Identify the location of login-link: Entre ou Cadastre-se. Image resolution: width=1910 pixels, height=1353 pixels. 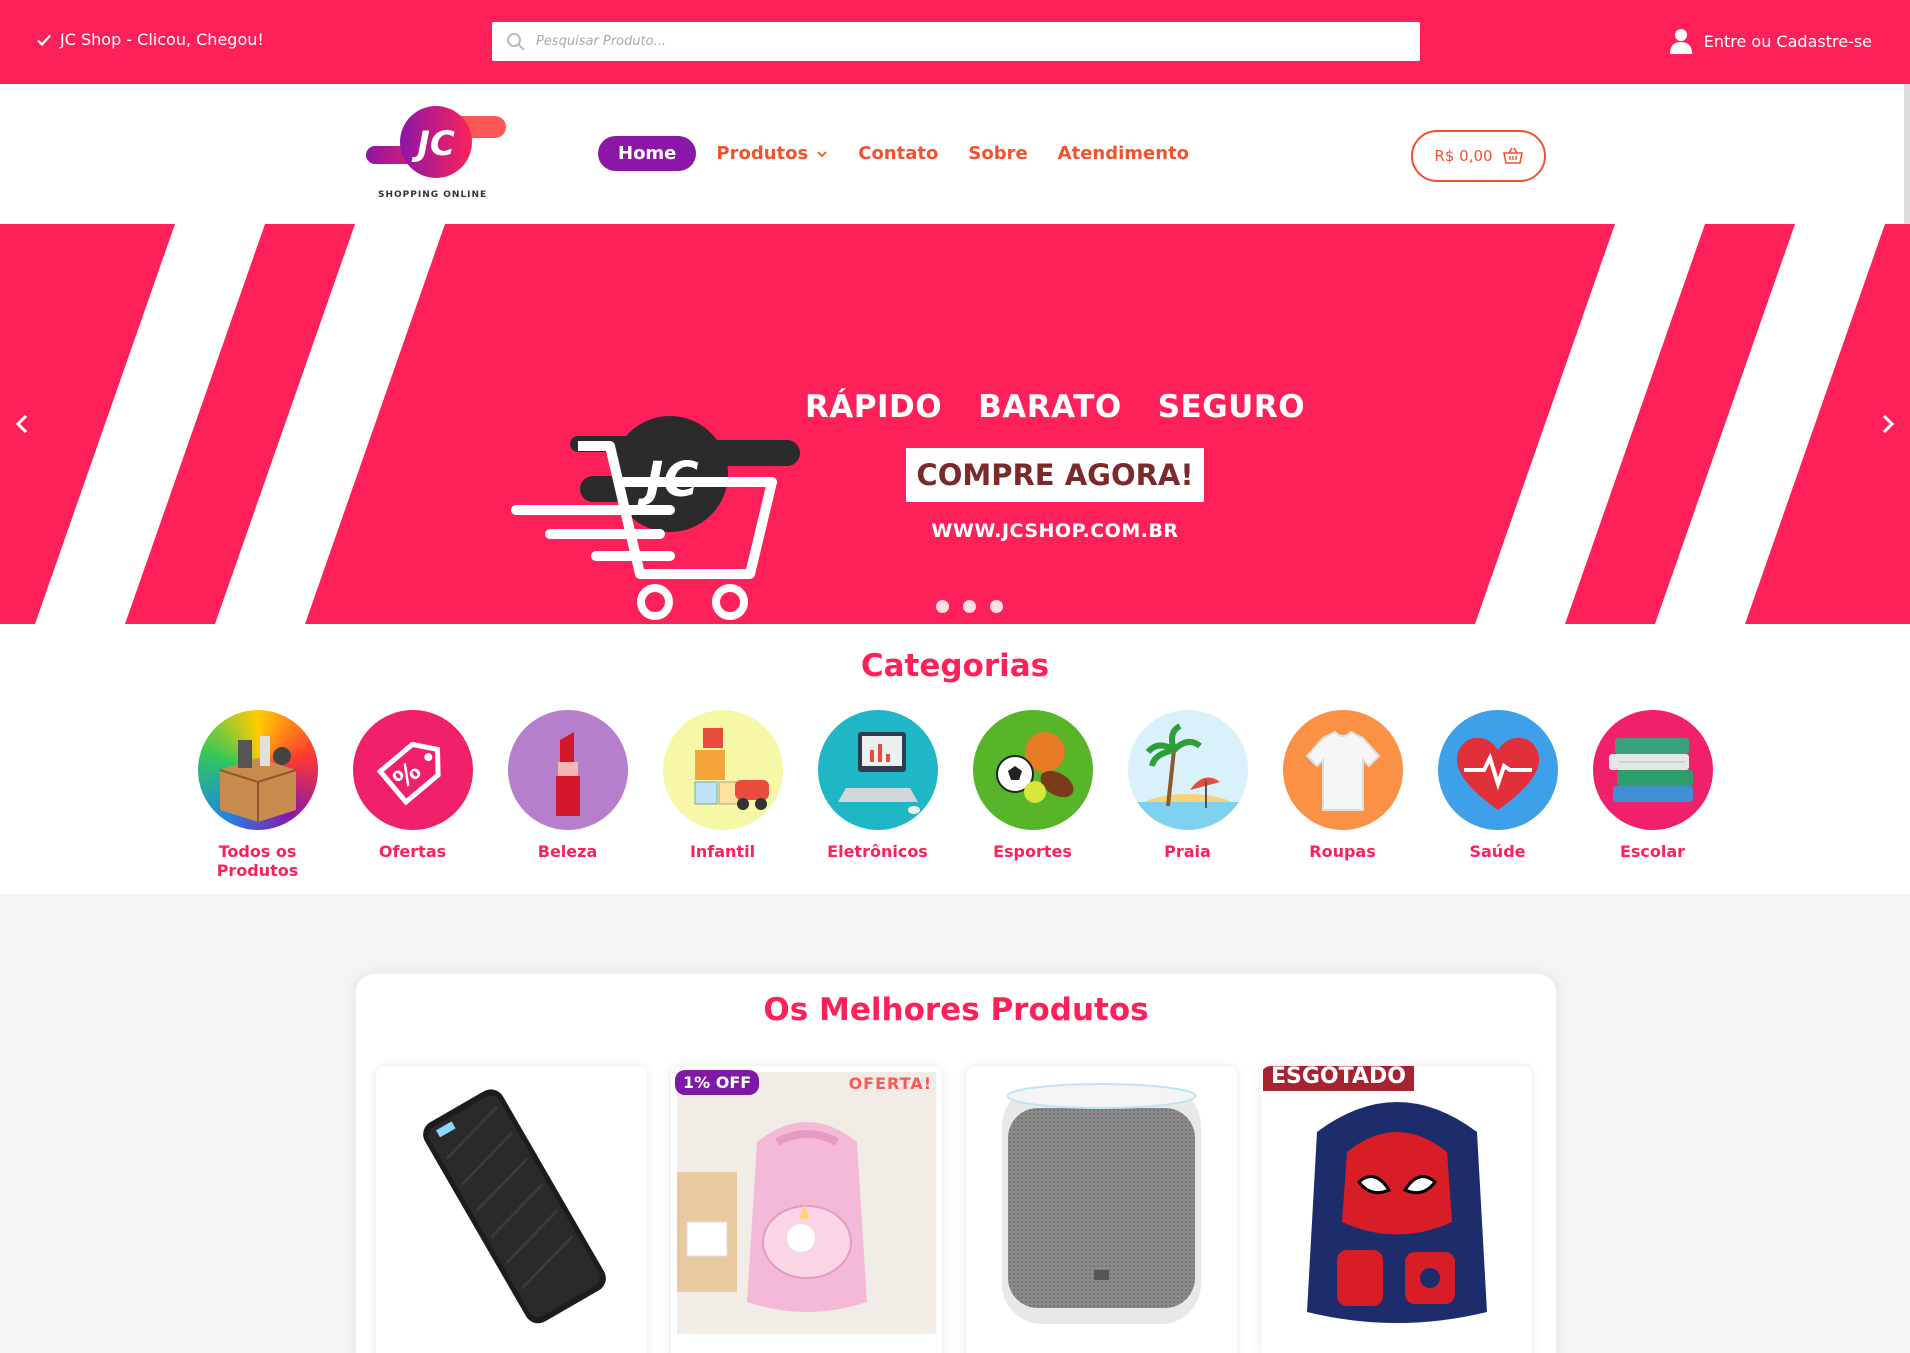
(1770, 41).